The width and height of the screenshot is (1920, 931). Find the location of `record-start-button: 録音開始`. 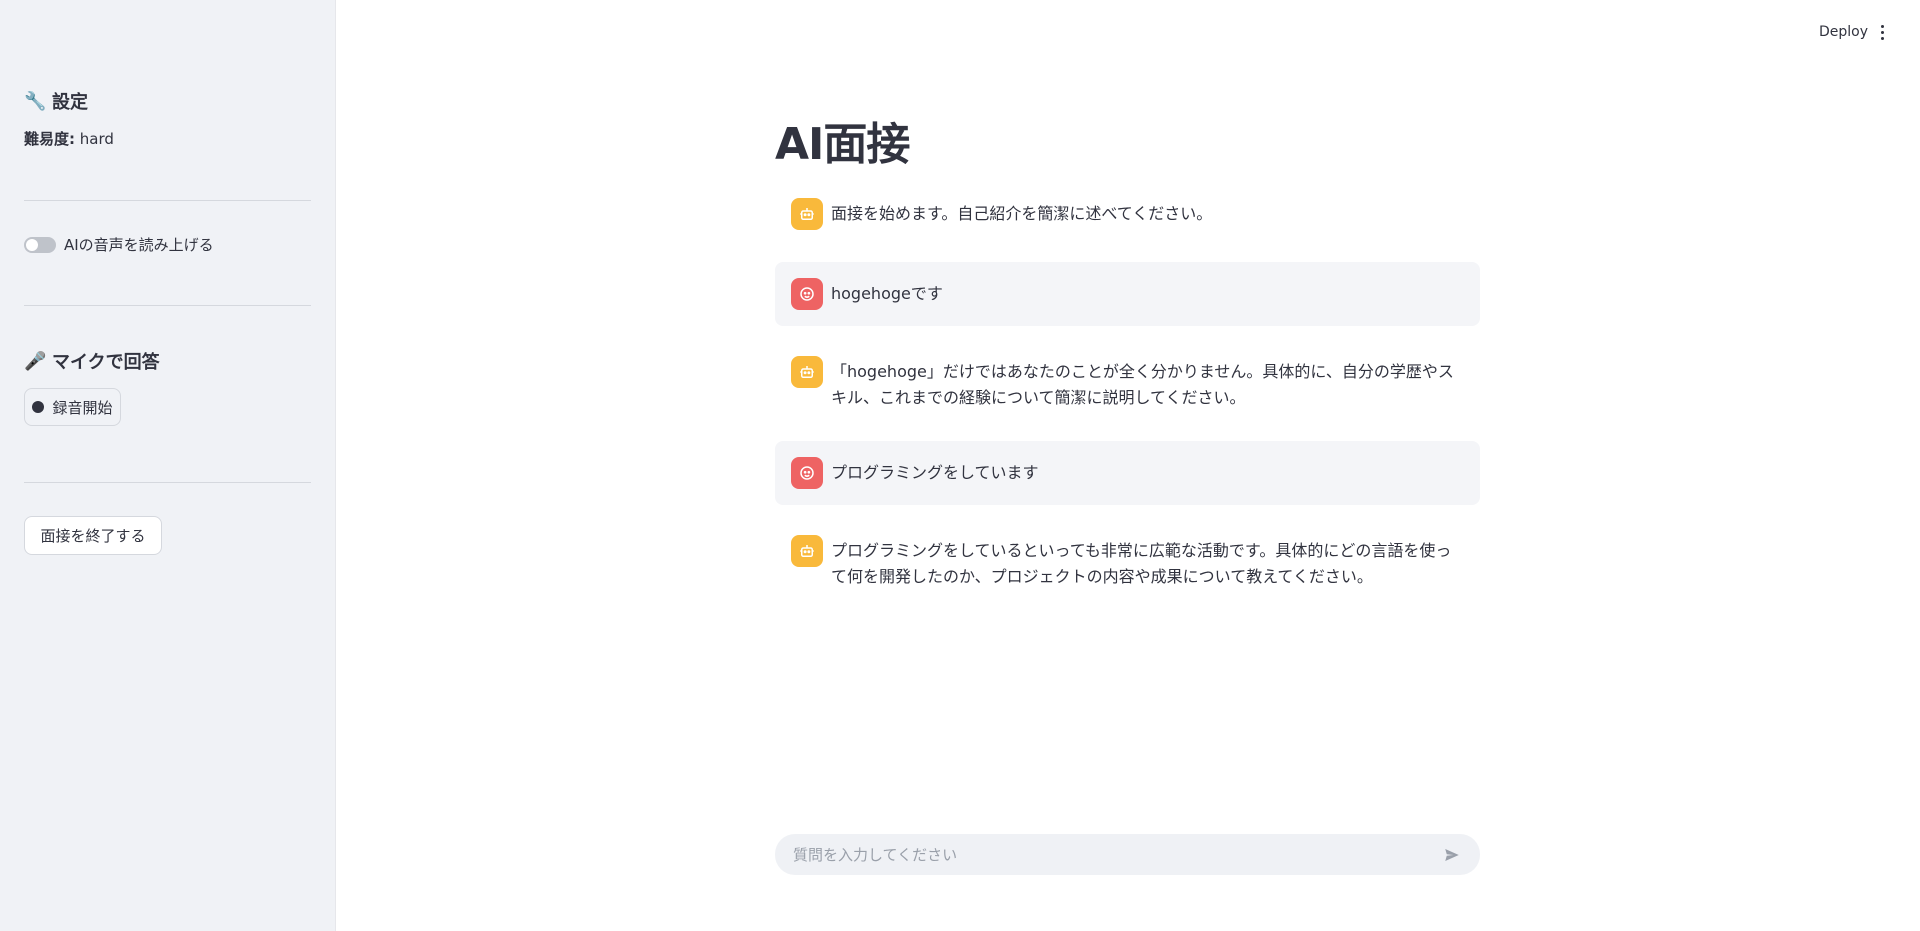

record-start-button: 録音開始 is located at coordinates (72, 407).